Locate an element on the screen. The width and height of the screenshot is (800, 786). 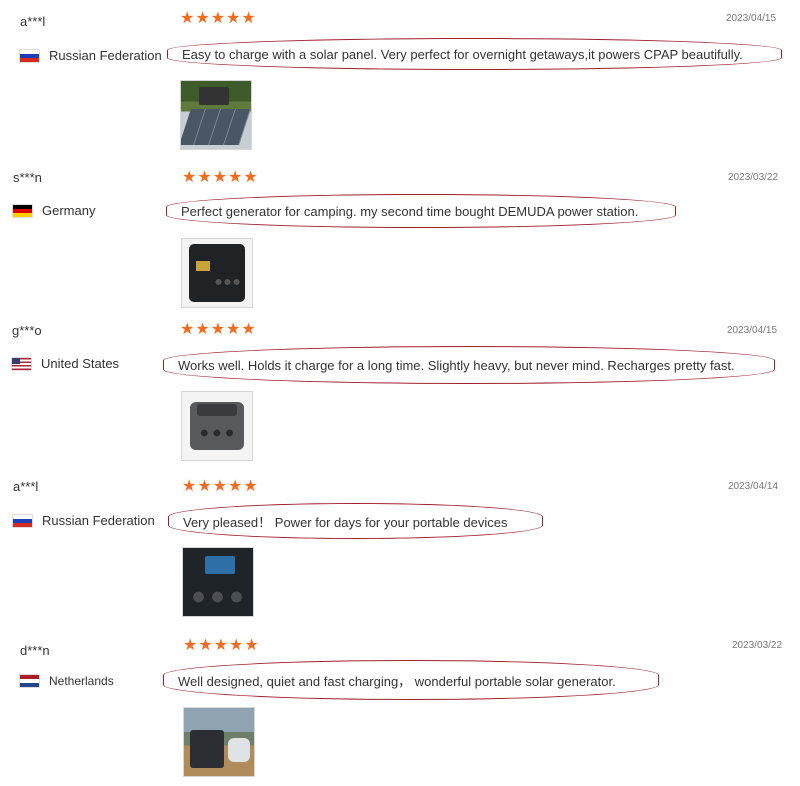
country-label: Germany is located at coordinates (69, 210).